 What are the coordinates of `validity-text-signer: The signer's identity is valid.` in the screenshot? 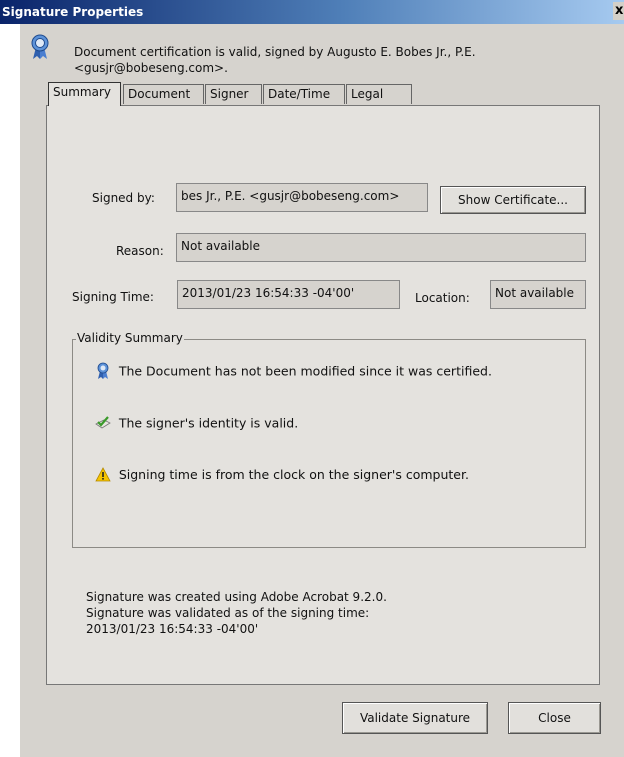 It's located at (208, 423).